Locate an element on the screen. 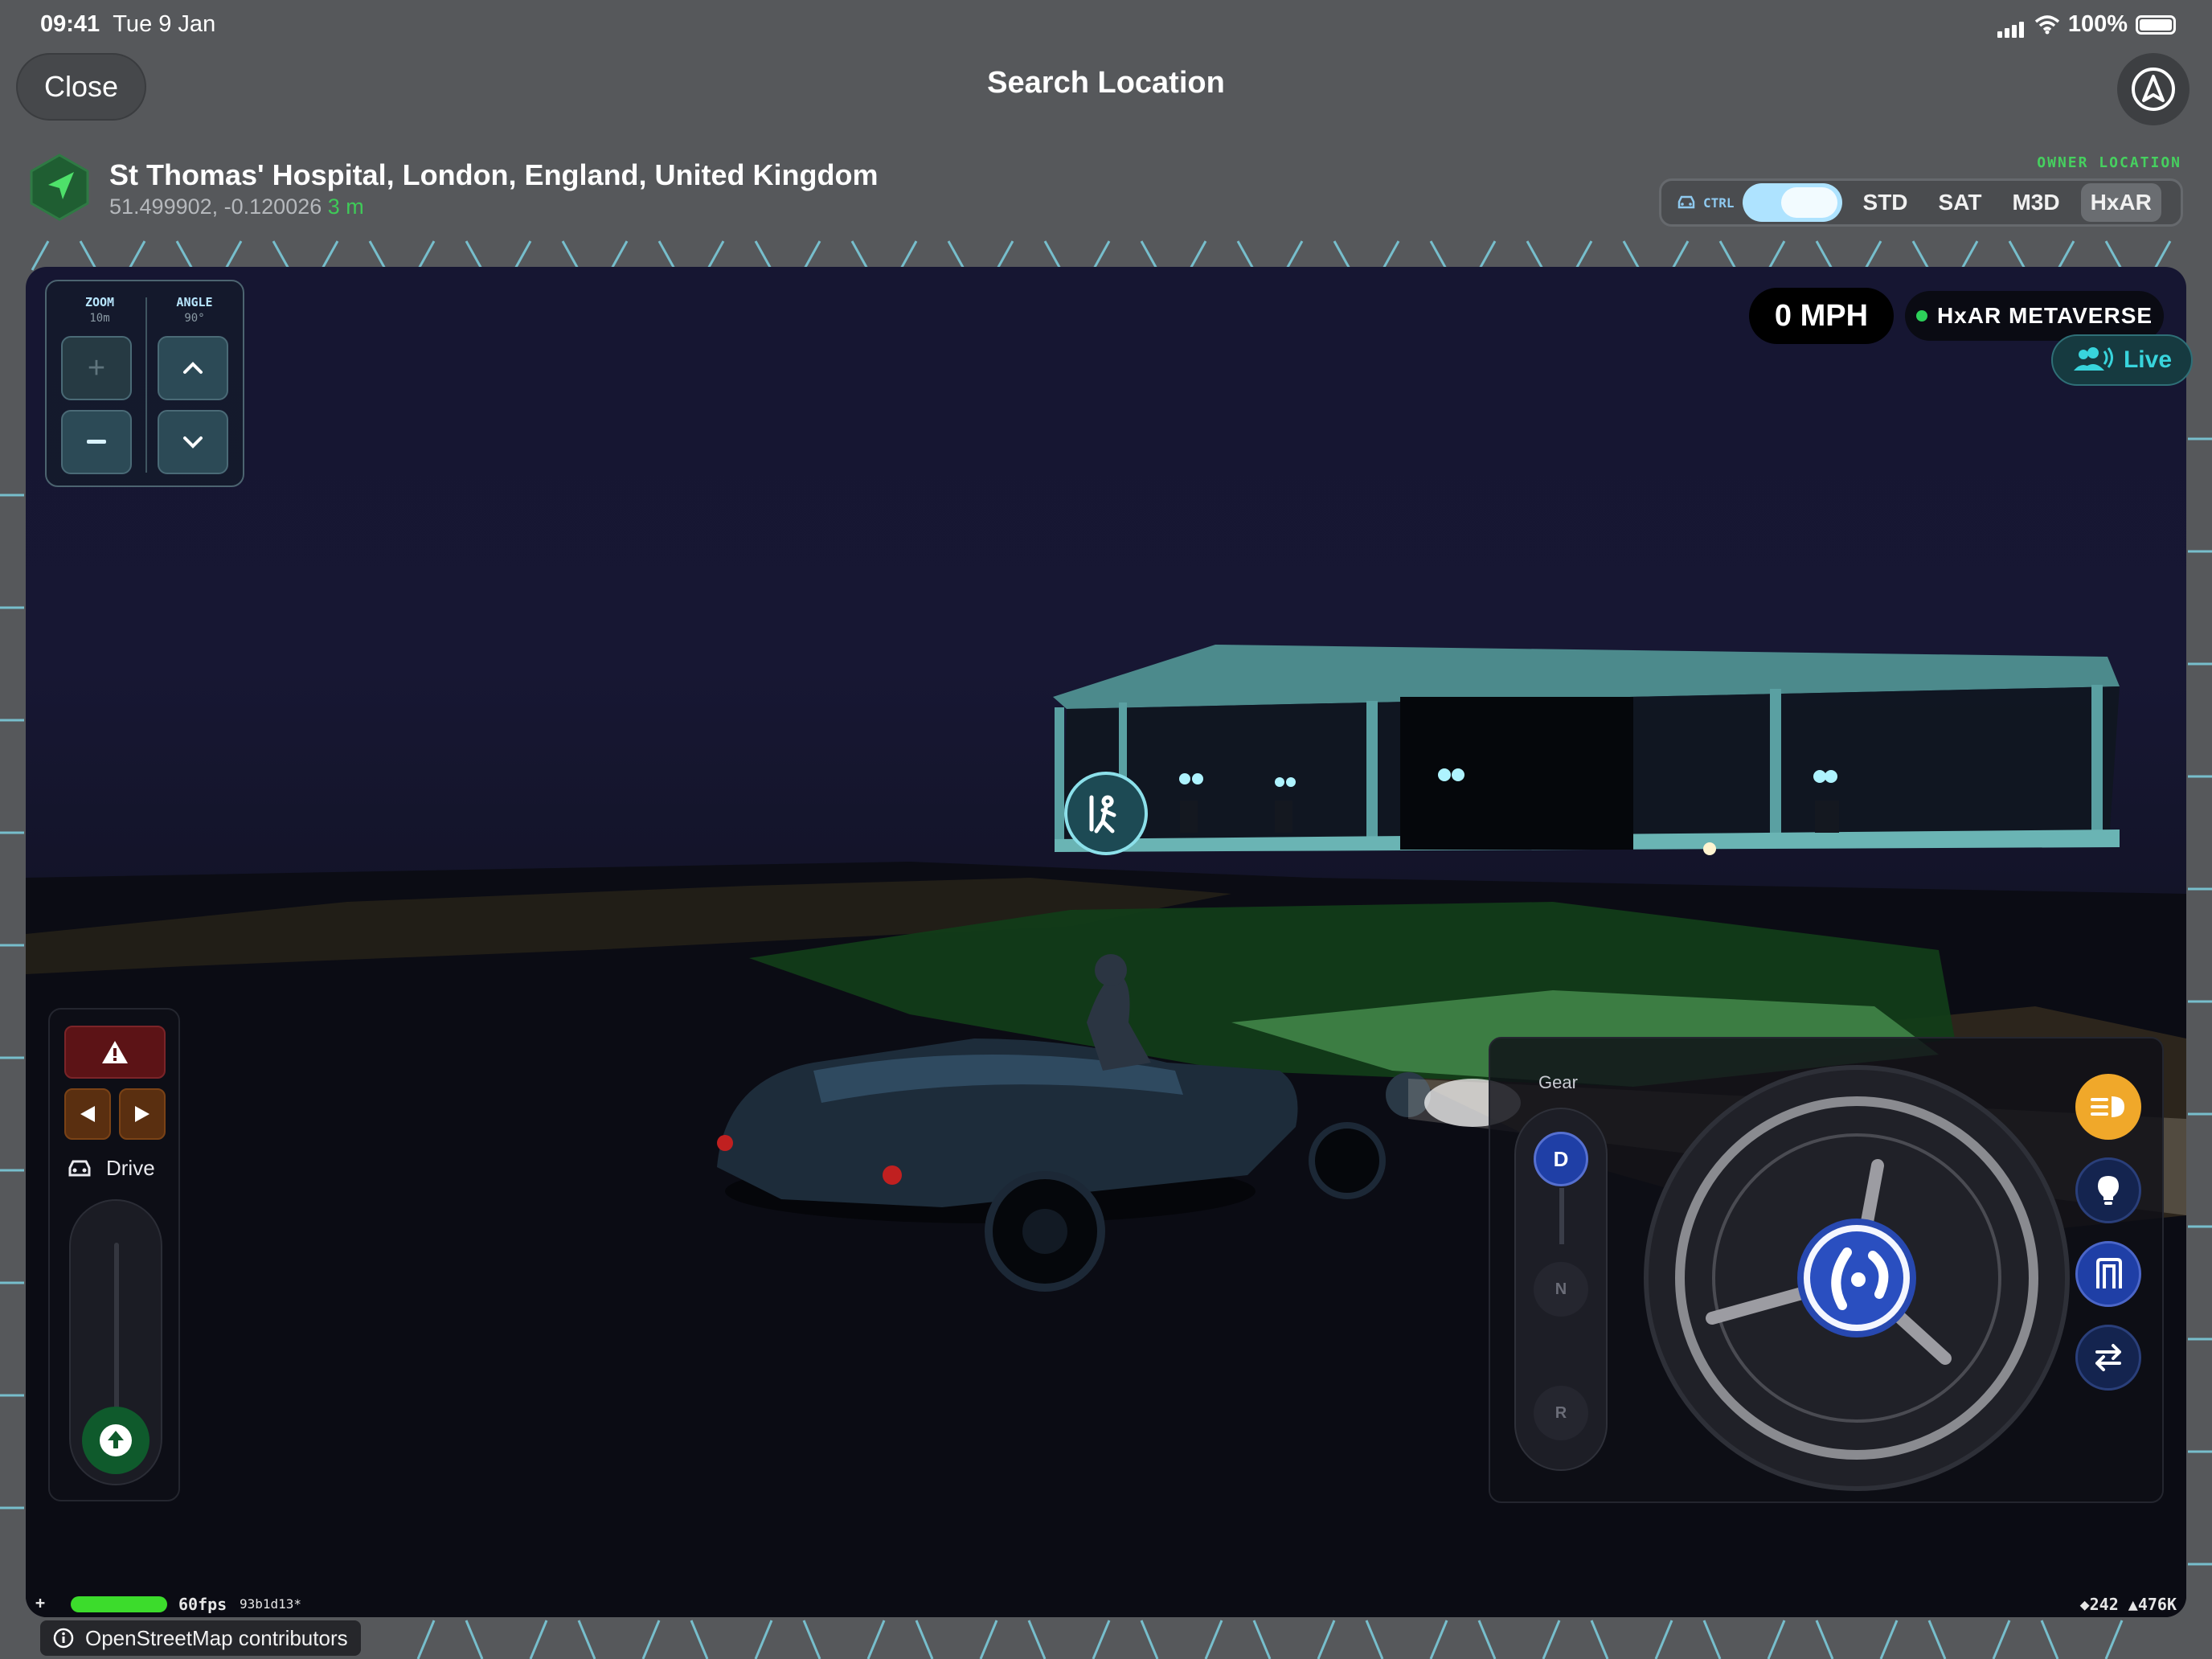 This screenshot has width=2212, height=1659. debug-plus: + is located at coordinates (40, 1602).